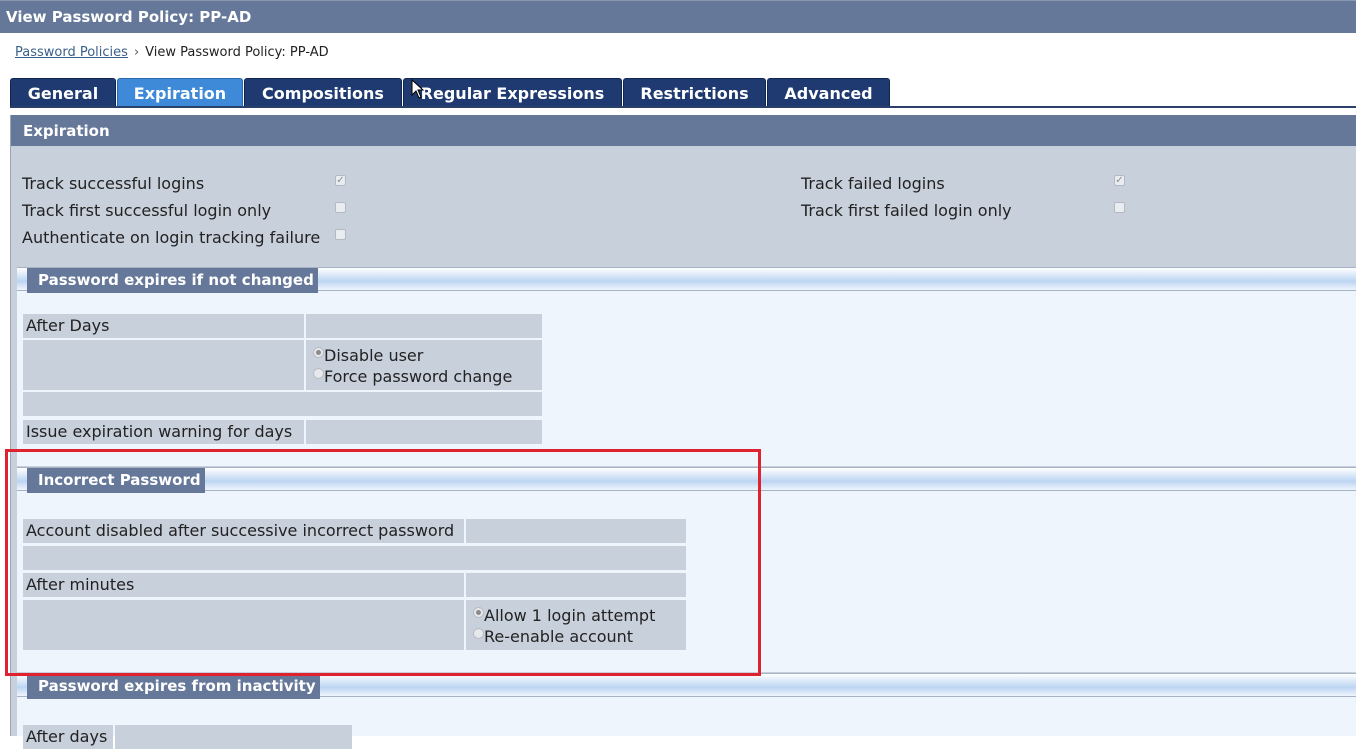  I want to click on track-first-failed-label: Track first failed login only, so click(906, 210).